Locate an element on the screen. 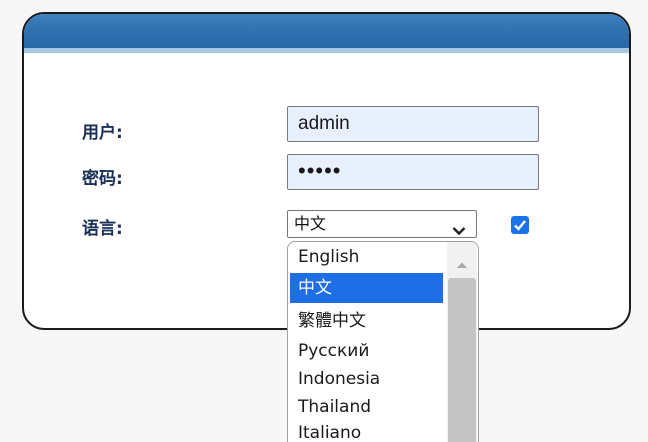  checkmark-icon is located at coordinates (520, 225).